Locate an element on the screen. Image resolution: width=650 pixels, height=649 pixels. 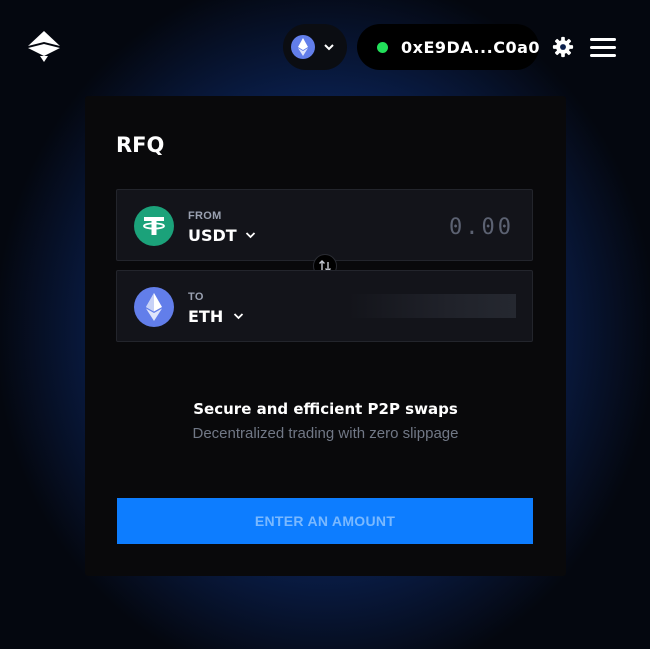
enter-amount-button: ENTER AN AMOUNT is located at coordinates (325, 521).